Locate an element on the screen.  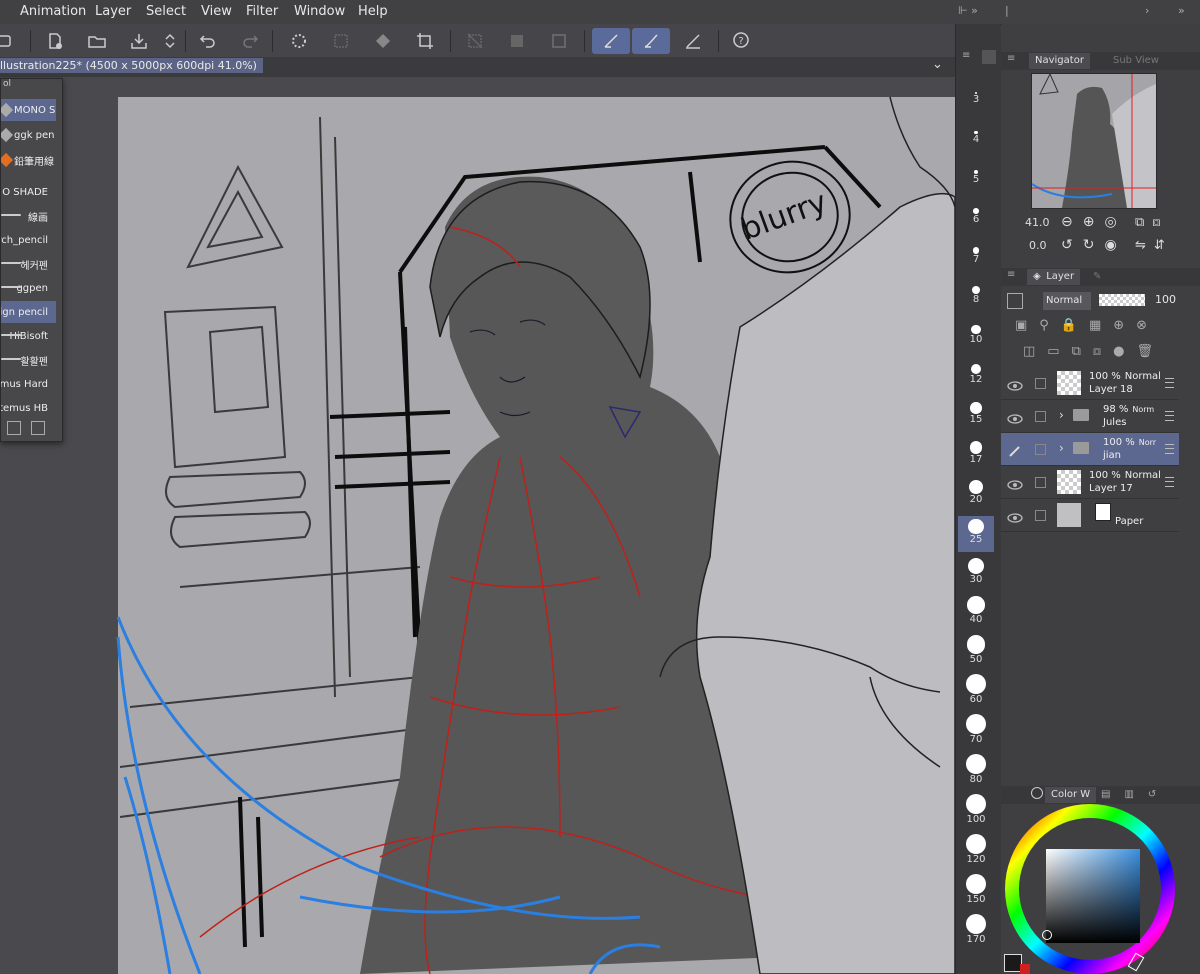
help-bubble-icon: ? is located at coordinates (741, 41).